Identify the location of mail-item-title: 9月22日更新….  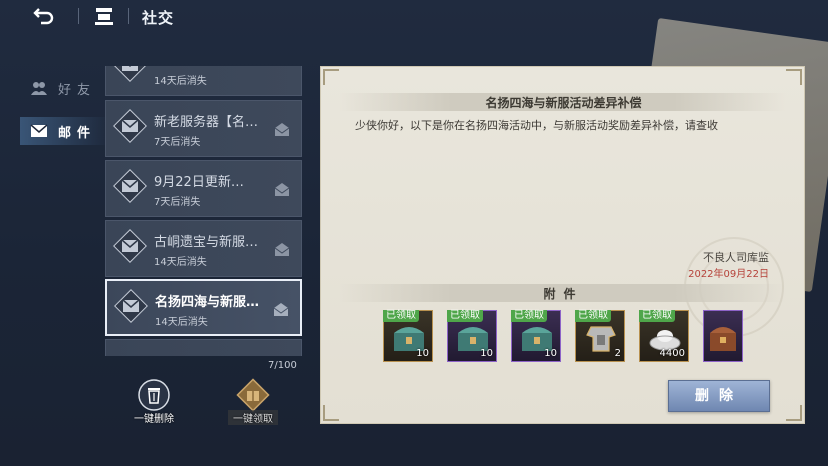
(199, 182).